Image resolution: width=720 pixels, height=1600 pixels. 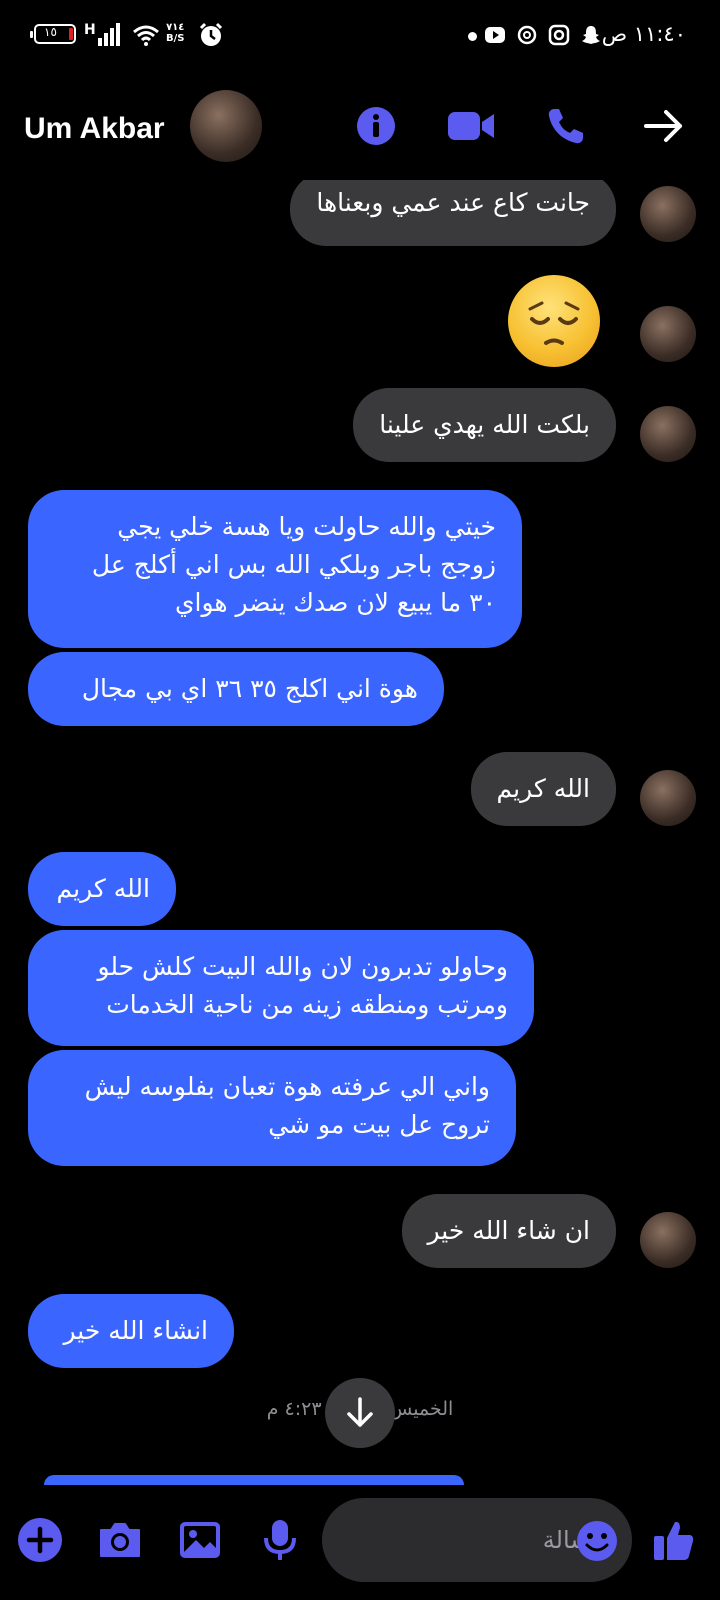 I want to click on outgoing-message: انشاء الله خير, so click(x=131, y=1331).